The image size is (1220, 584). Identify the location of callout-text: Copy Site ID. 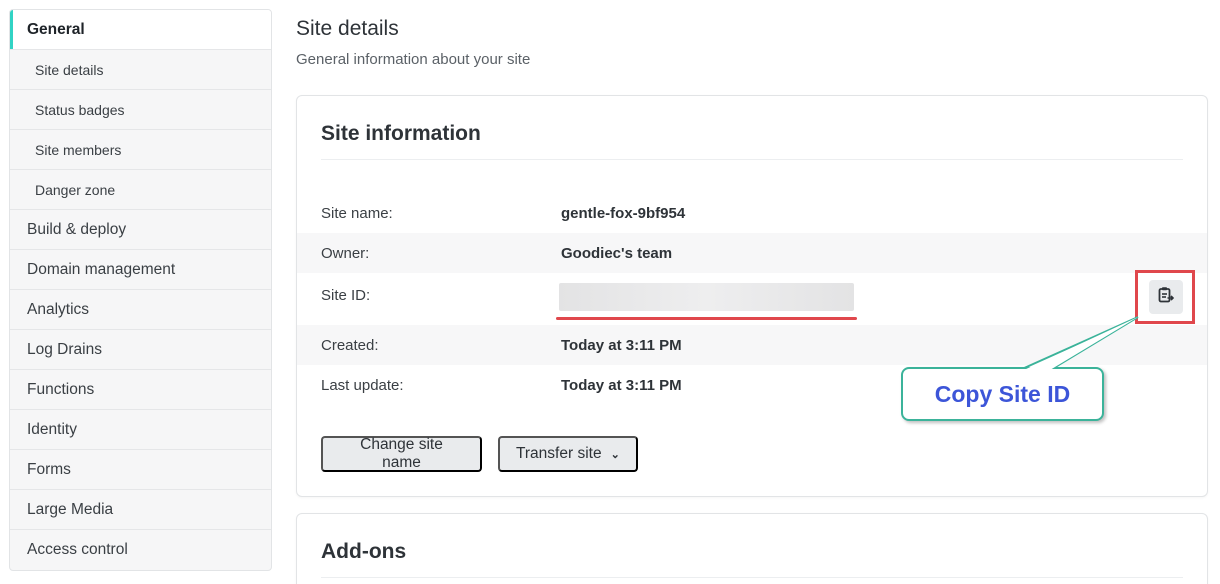
(1002, 393).